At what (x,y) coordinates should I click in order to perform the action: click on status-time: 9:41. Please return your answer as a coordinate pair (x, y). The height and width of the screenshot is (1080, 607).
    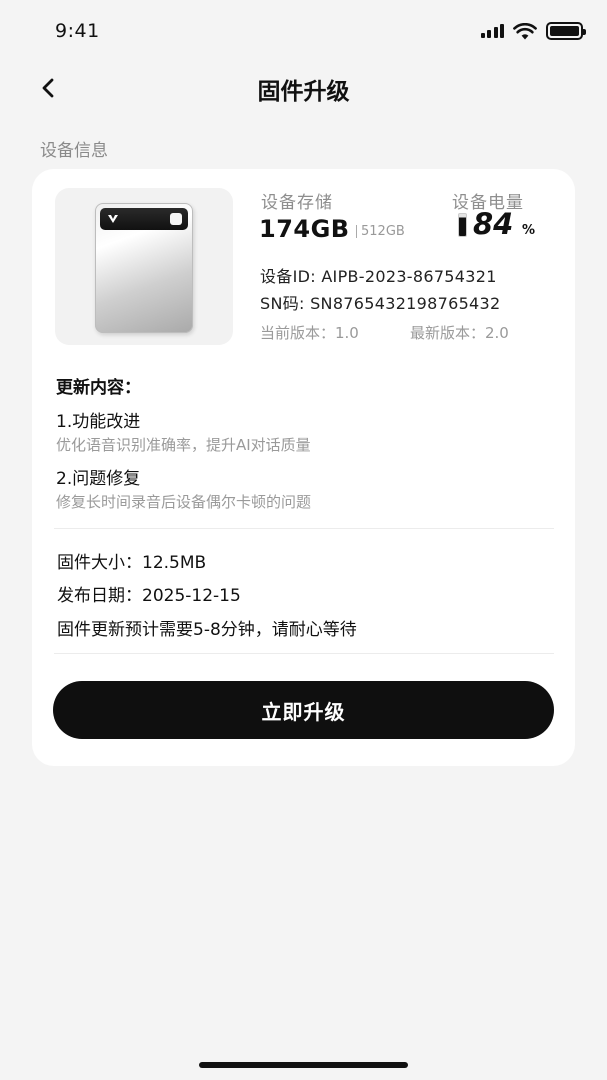
    Looking at the image, I should click on (77, 31).